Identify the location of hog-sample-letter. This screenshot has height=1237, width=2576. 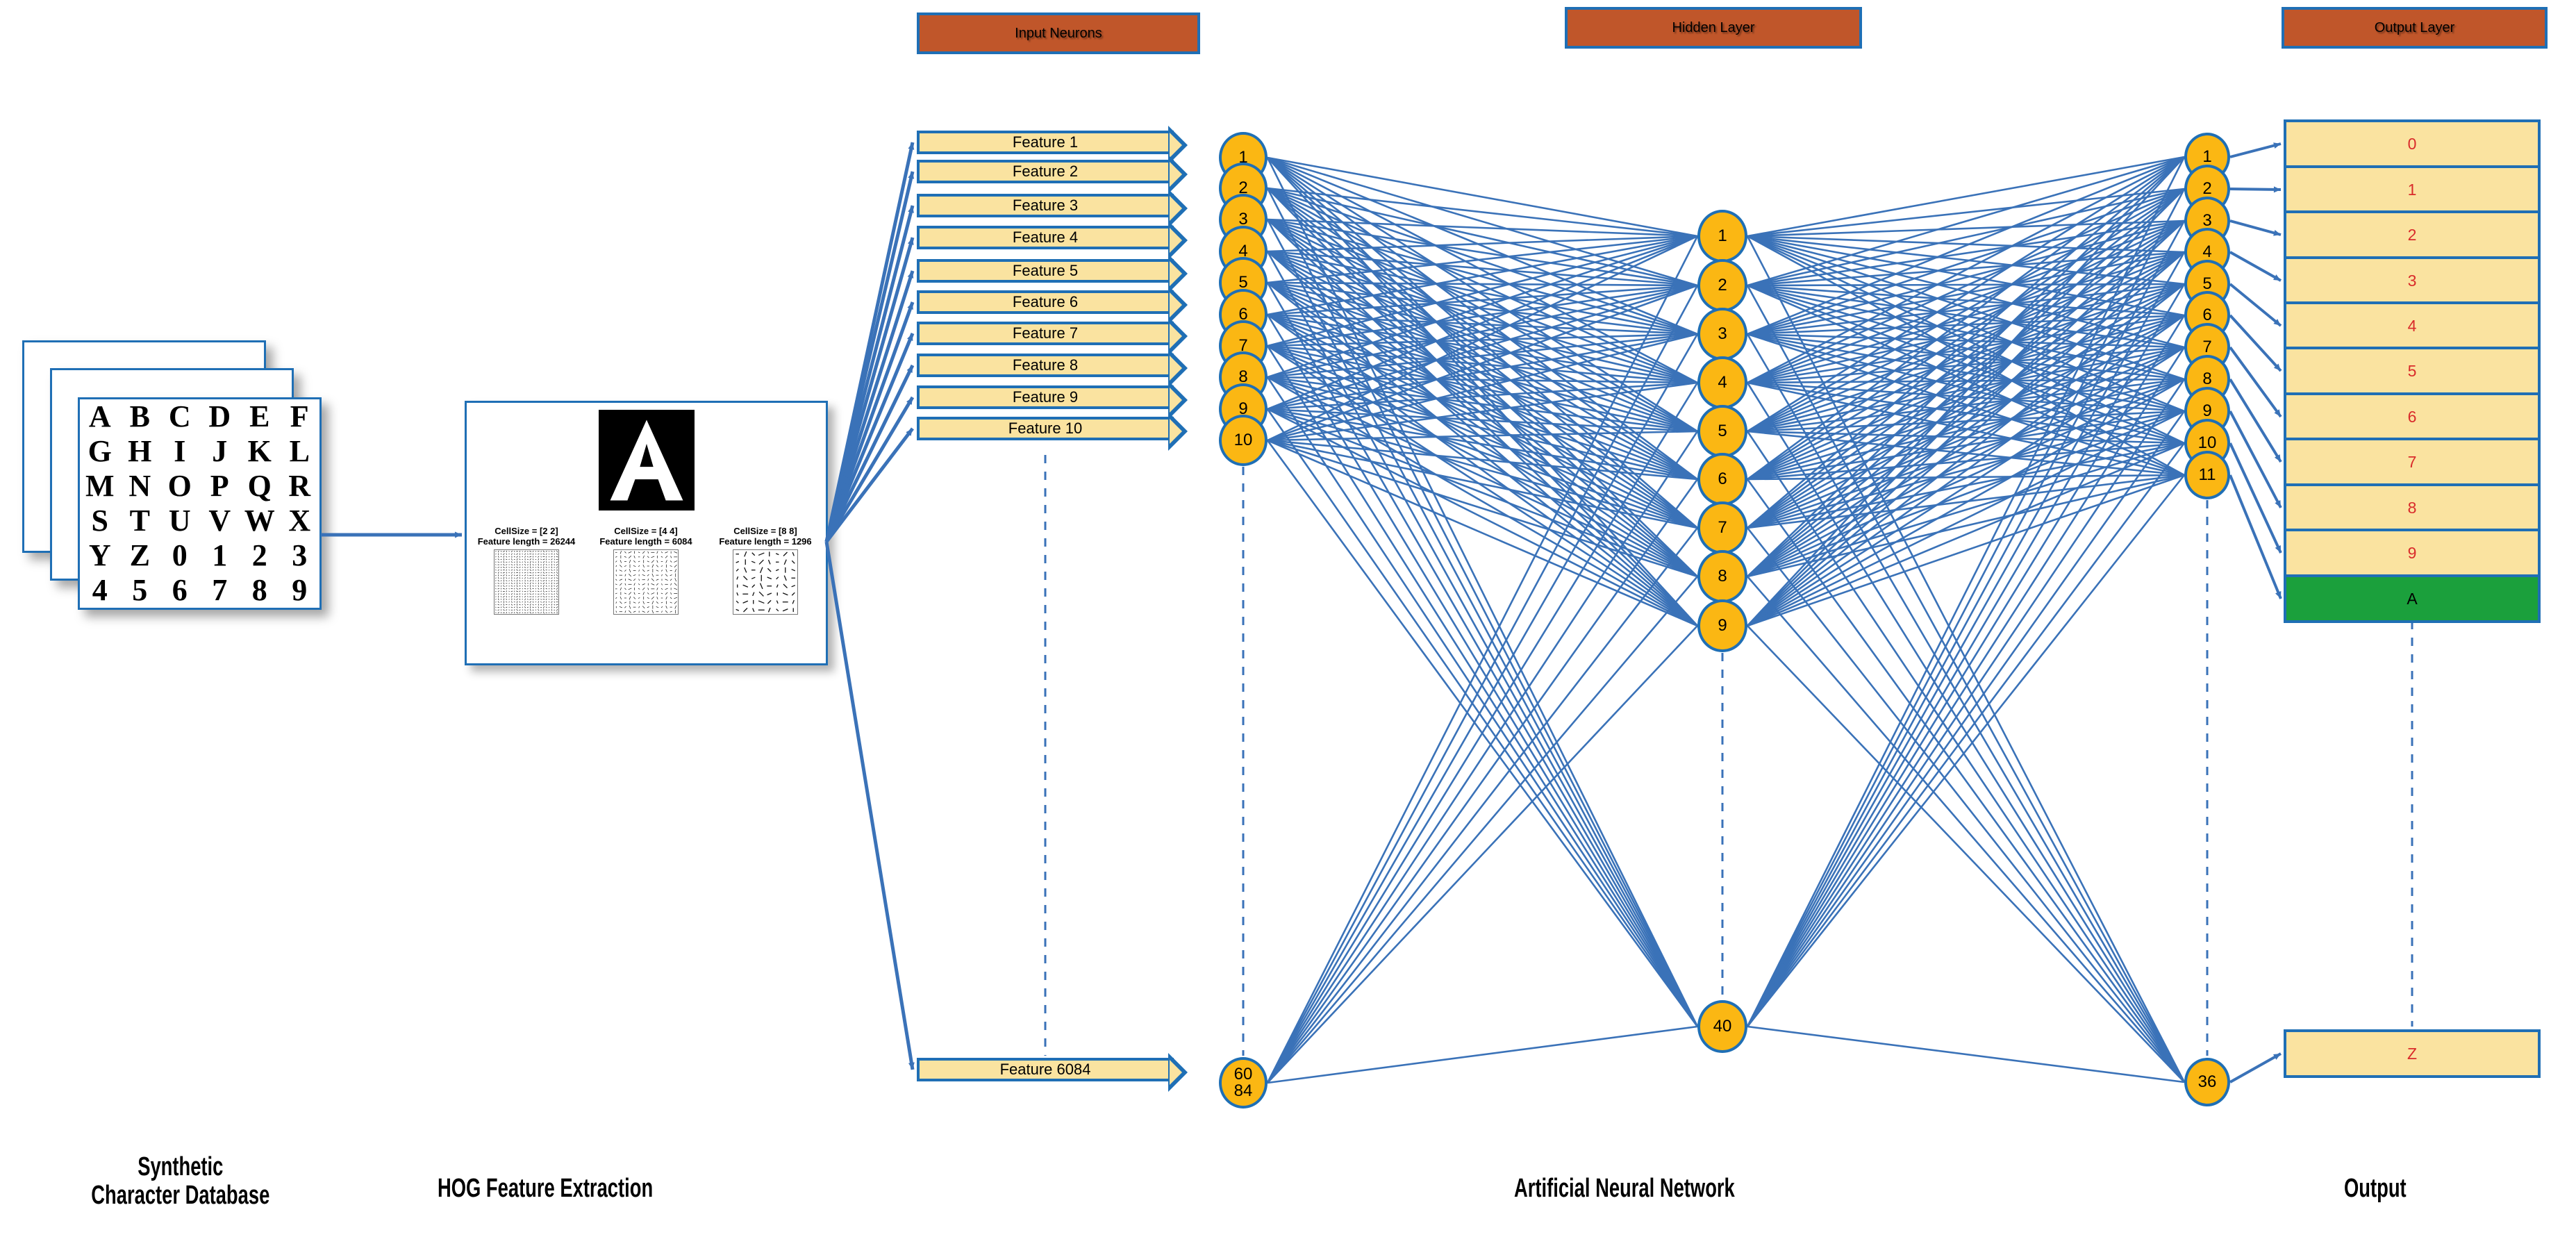
(647, 460).